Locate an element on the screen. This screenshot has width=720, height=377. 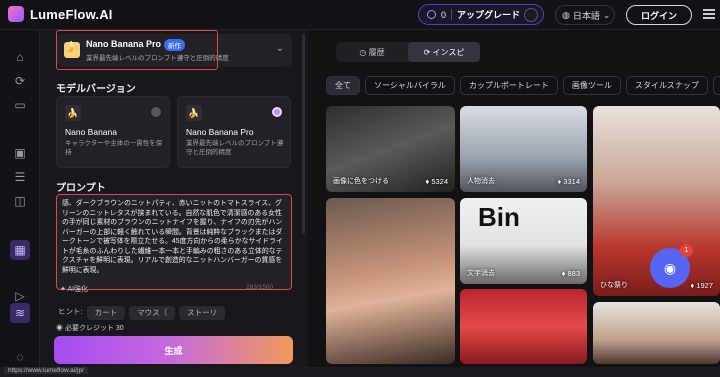
status-bar: https://www.lumeflow.ai/jp/ is located at coordinates (360, 372).